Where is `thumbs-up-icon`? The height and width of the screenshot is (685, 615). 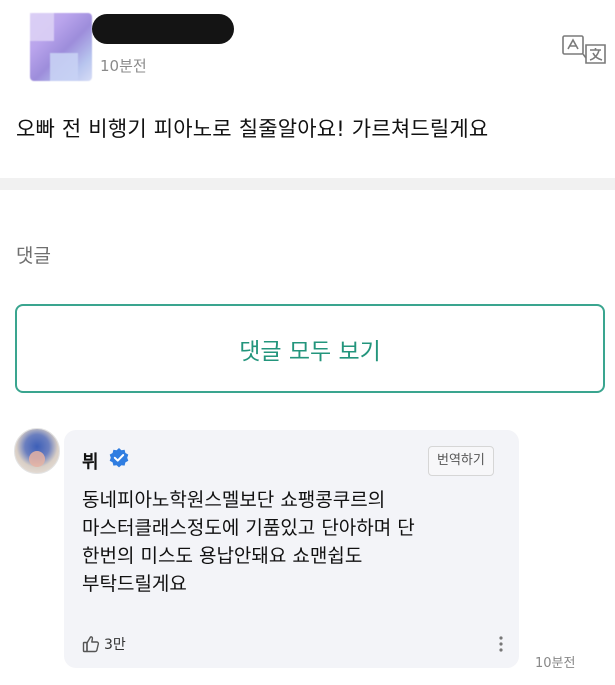 thumbs-up-icon is located at coordinates (91, 644).